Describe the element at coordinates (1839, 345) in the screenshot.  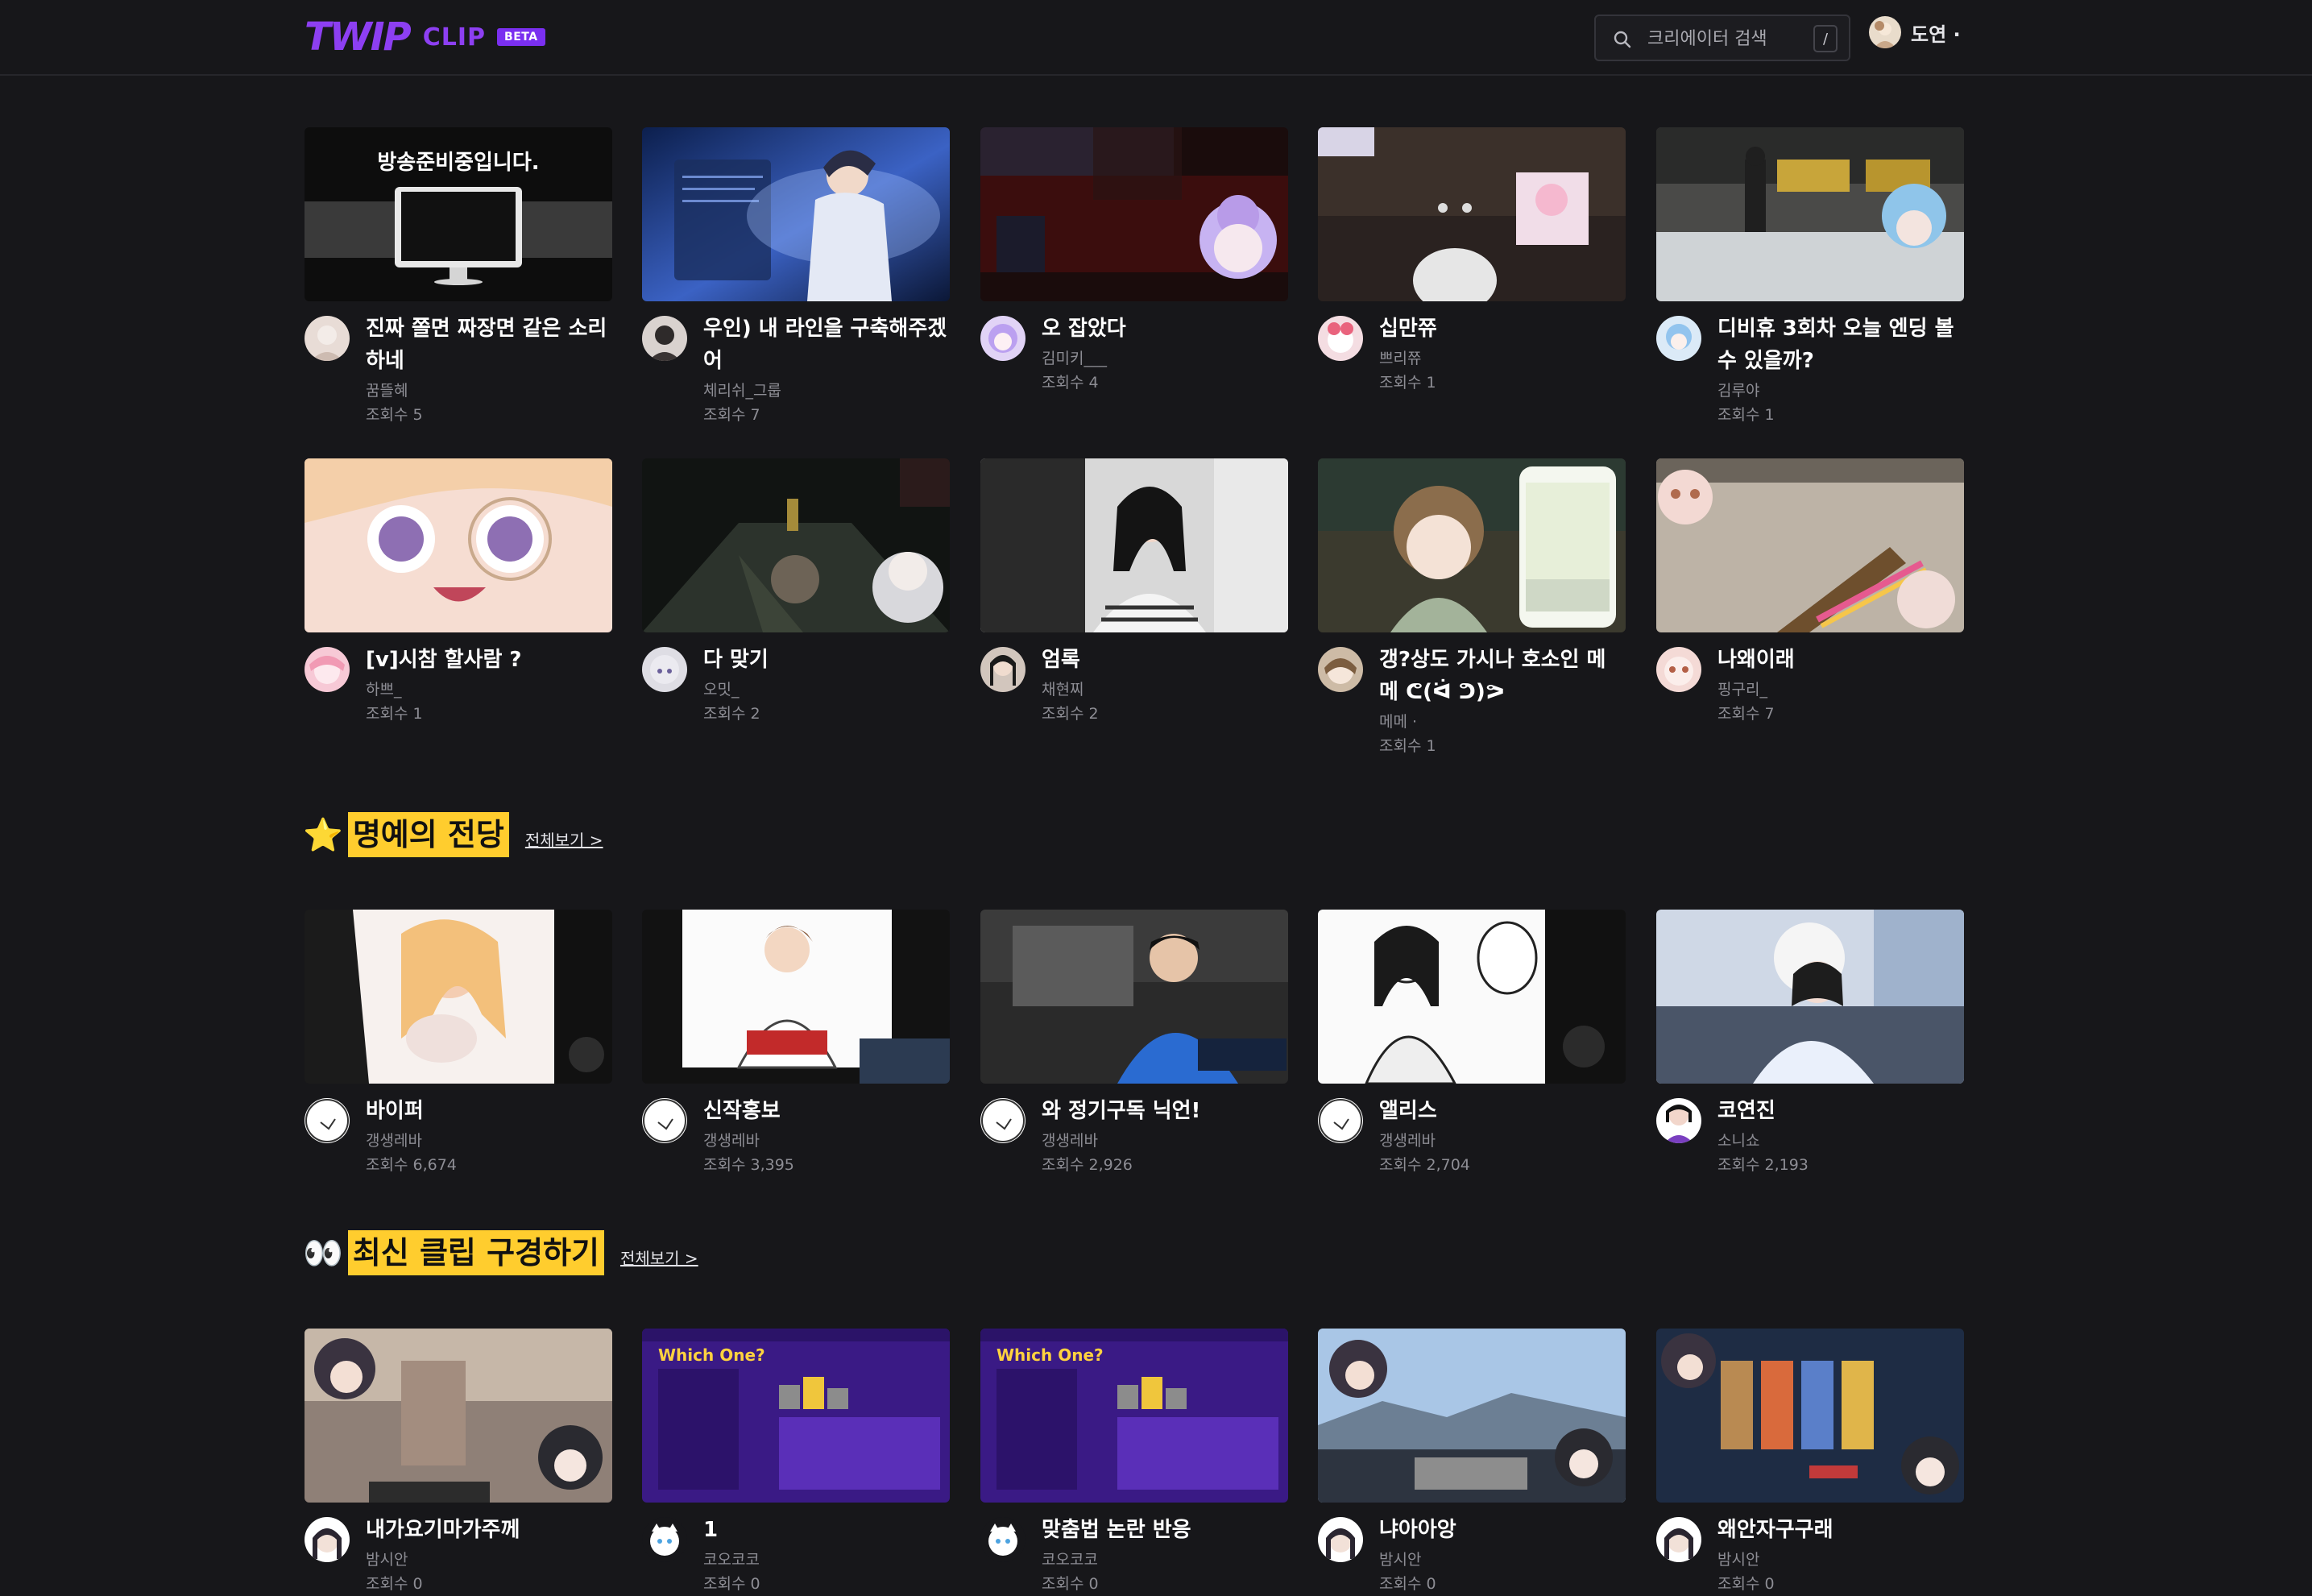
I see `clip-title: 디비휴 3회차 오늘 엔딩 볼 수 있을까?` at that location.